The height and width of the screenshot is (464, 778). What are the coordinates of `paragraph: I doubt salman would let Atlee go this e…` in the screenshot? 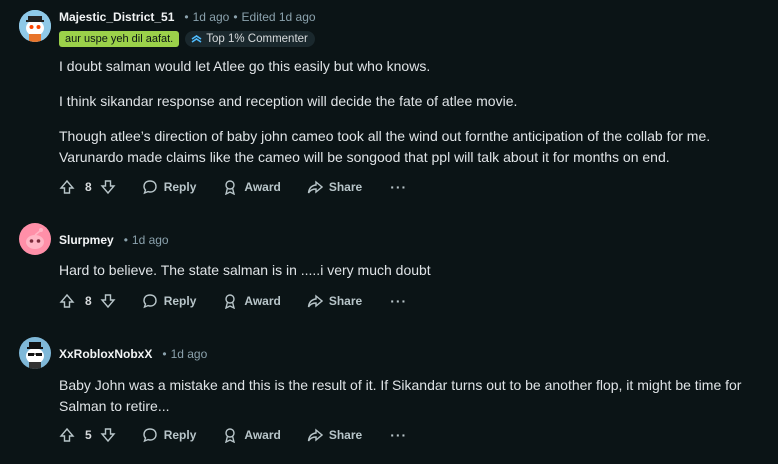 It's located at (245, 66).